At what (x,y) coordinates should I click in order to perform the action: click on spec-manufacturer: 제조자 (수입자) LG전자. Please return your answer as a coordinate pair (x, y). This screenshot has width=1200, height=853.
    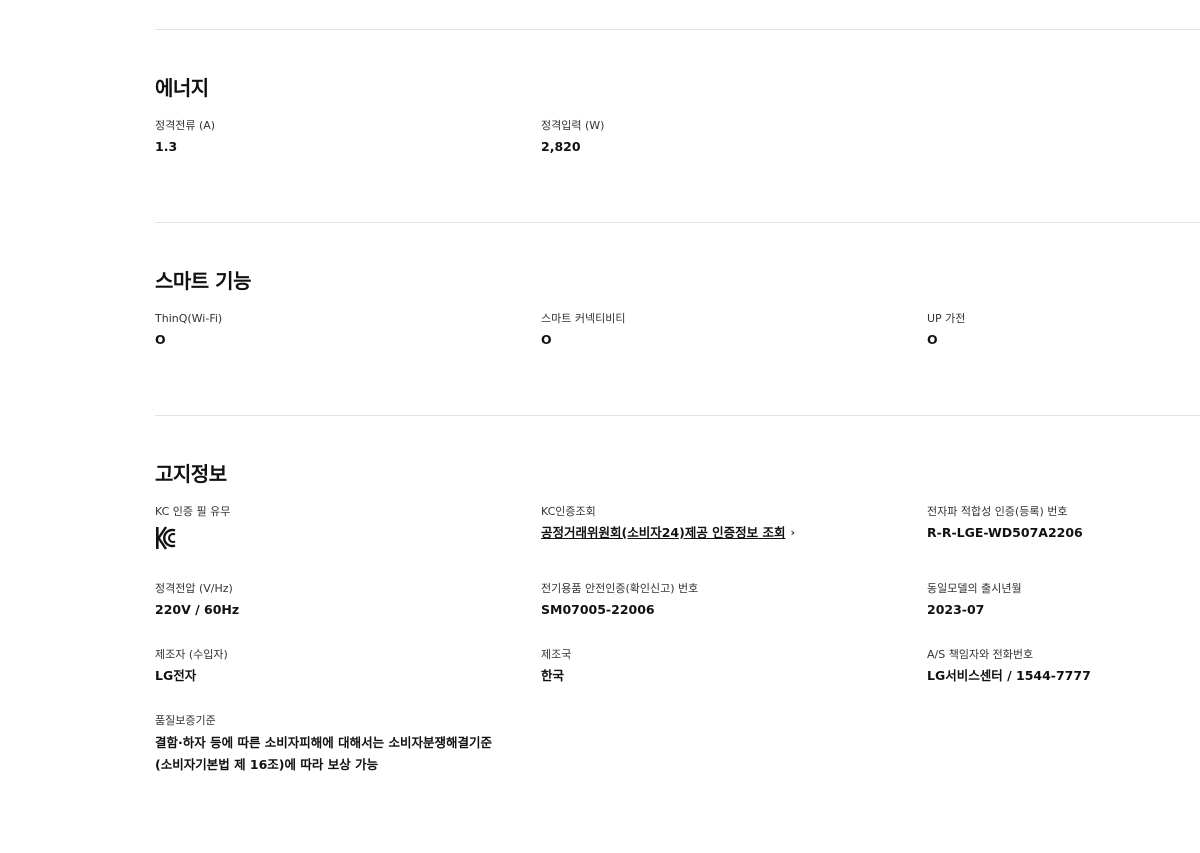
    Looking at the image, I should click on (191, 666).